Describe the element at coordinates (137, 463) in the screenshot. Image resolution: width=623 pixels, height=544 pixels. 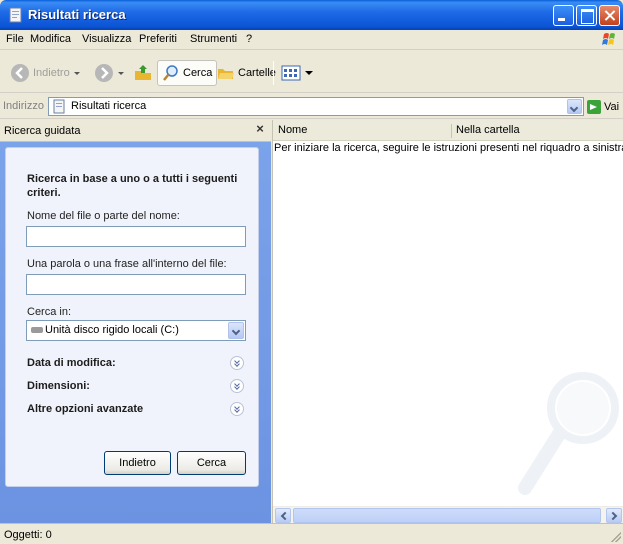
I see `back-button-pane: Indietro` at that location.